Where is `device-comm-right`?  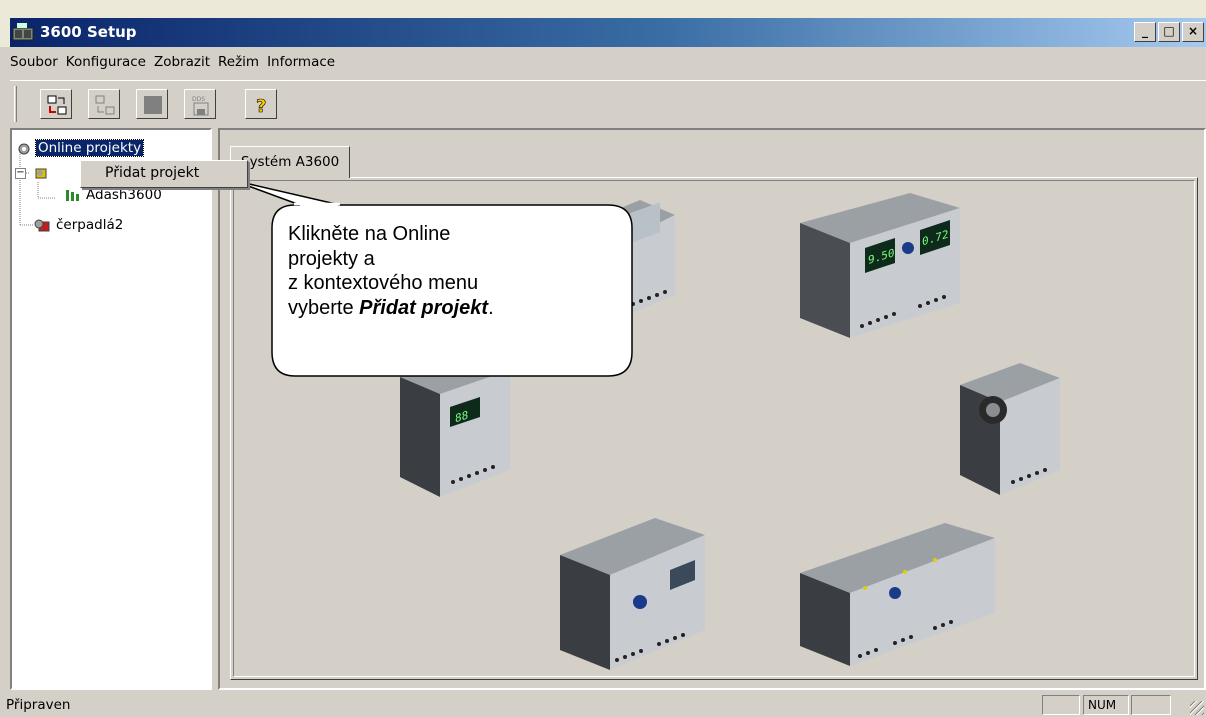
device-comm-right is located at coordinates (1010, 430).